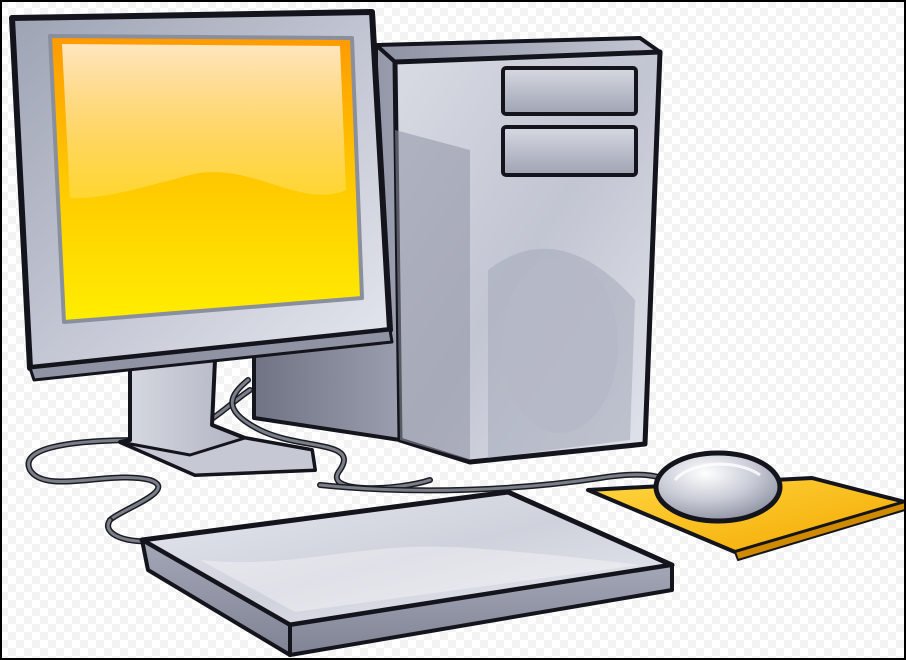  Describe the element at coordinates (569, 91) in the screenshot. I see `drive-bay-upper` at that location.